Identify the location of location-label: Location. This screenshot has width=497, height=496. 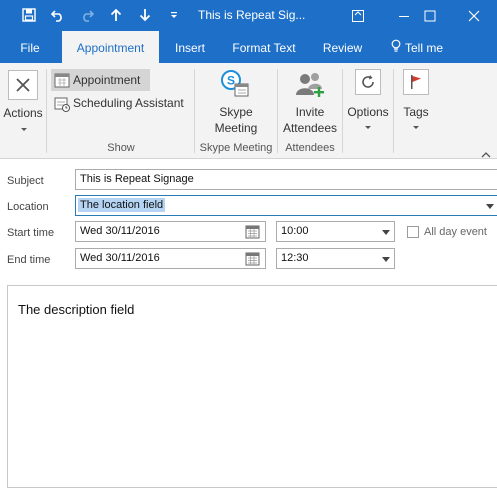
(28, 207).